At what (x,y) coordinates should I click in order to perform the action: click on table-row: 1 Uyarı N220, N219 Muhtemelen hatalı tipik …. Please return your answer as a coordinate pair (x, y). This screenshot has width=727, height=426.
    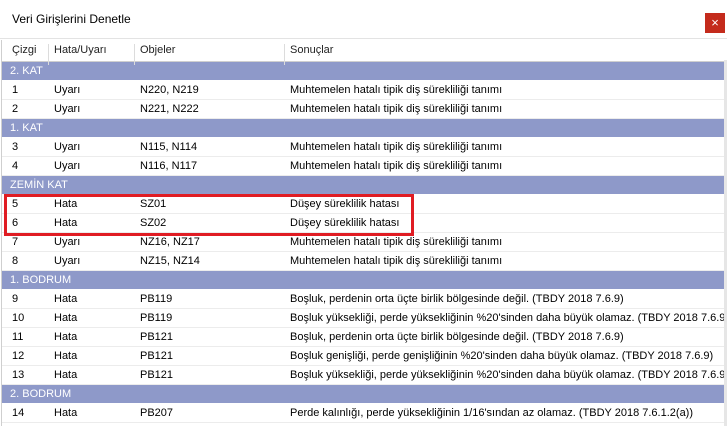
    Looking at the image, I should click on (364, 90).